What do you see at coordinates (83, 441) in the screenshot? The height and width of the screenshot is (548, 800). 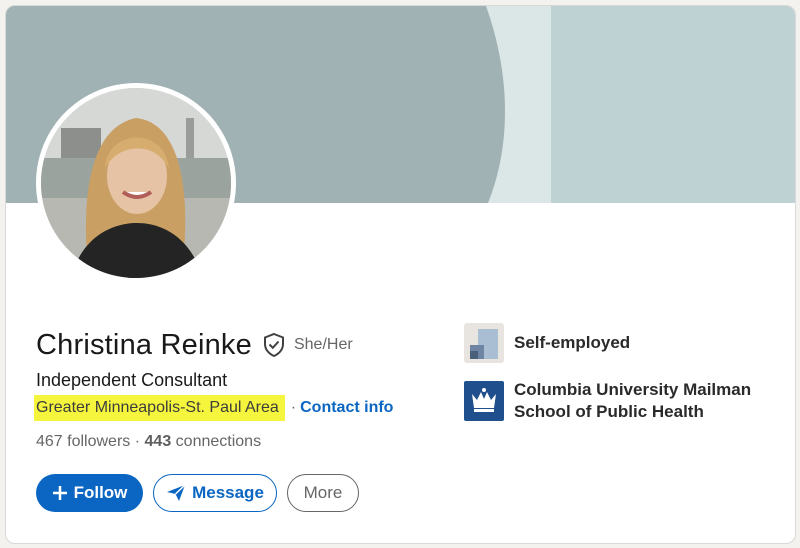 I see `followers-count: 467 followers` at bounding box center [83, 441].